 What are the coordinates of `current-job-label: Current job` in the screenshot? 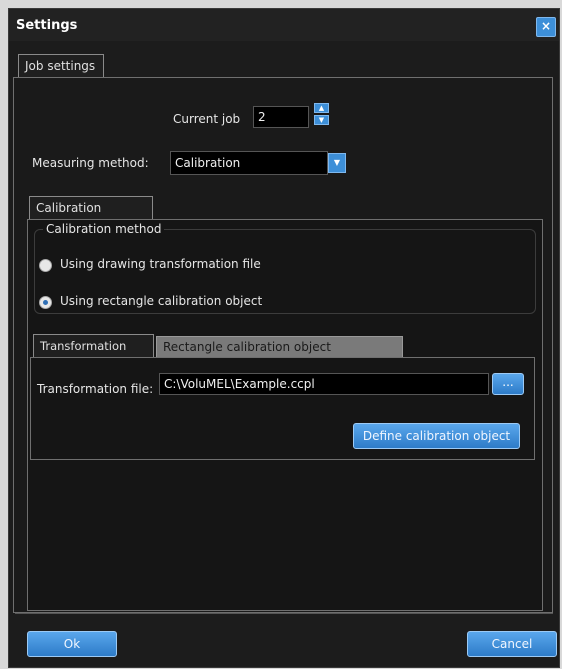 It's located at (207, 119).